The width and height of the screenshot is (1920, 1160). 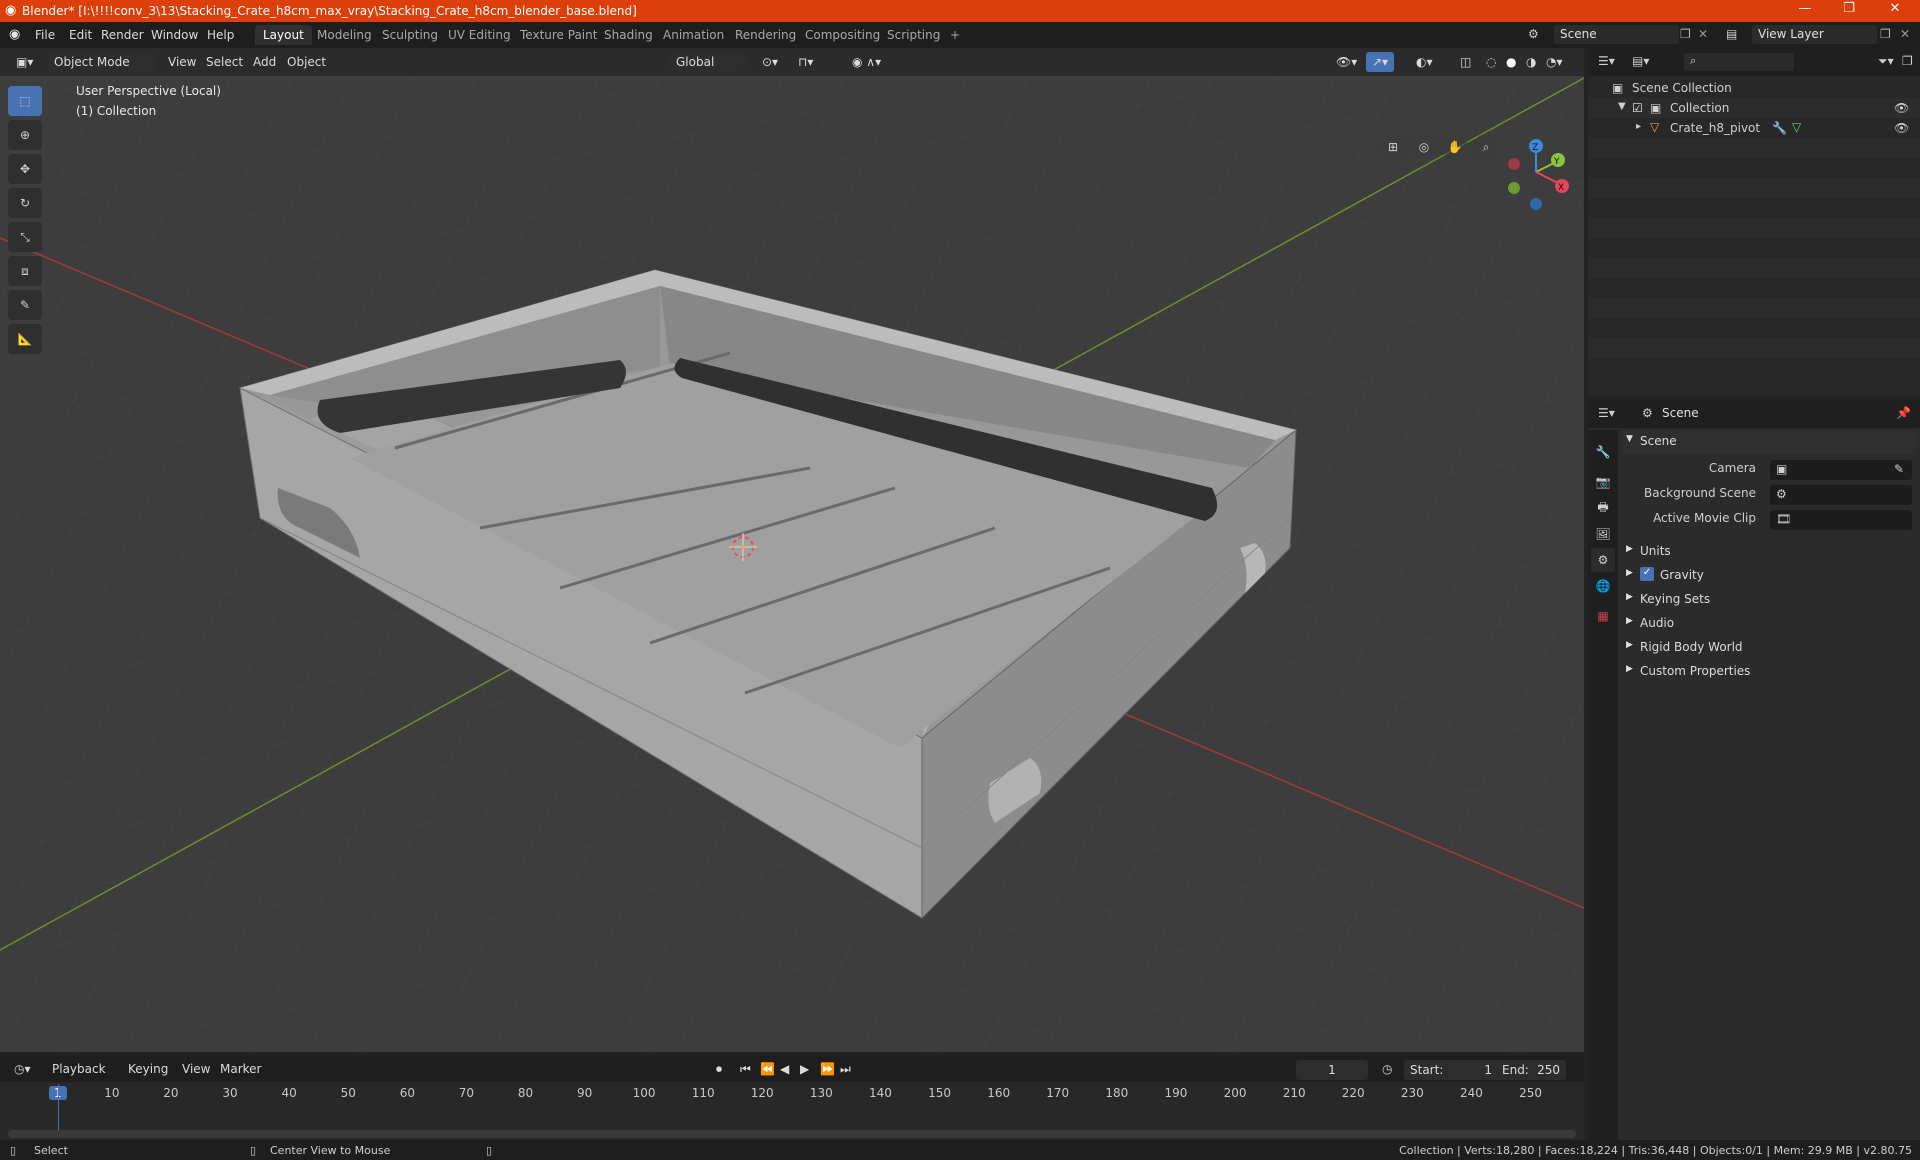 What do you see at coordinates (1387, 1069) in the screenshot?
I see `clock-icon: ◷` at bounding box center [1387, 1069].